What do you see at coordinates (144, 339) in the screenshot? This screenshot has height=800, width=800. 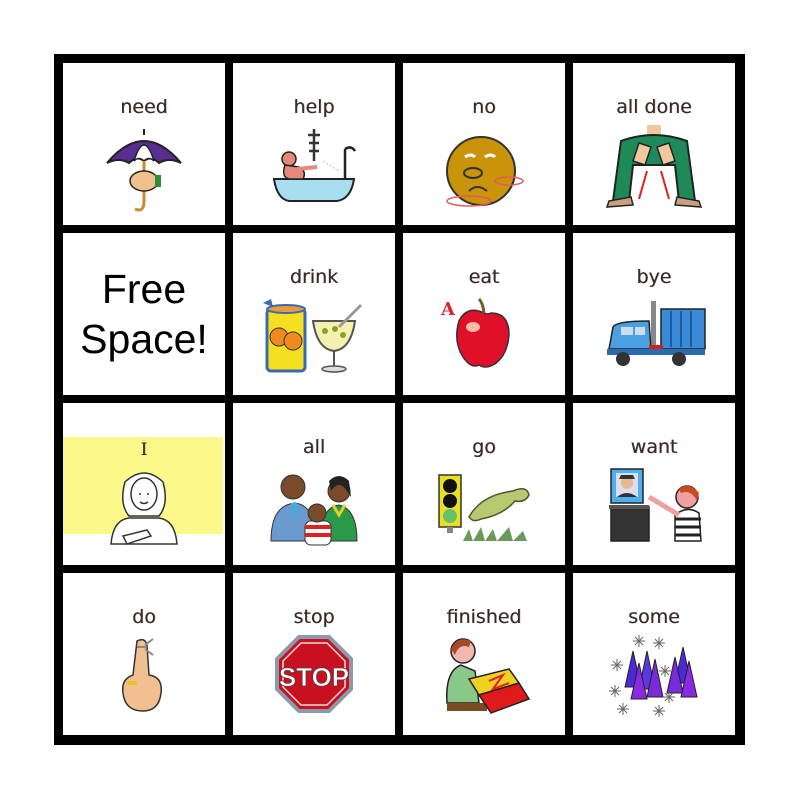 I see `free-space-line2: Space!` at bounding box center [144, 339].